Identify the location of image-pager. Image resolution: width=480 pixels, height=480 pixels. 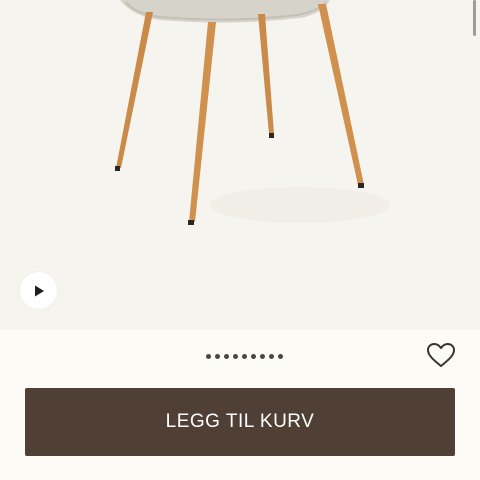
(244, 356).